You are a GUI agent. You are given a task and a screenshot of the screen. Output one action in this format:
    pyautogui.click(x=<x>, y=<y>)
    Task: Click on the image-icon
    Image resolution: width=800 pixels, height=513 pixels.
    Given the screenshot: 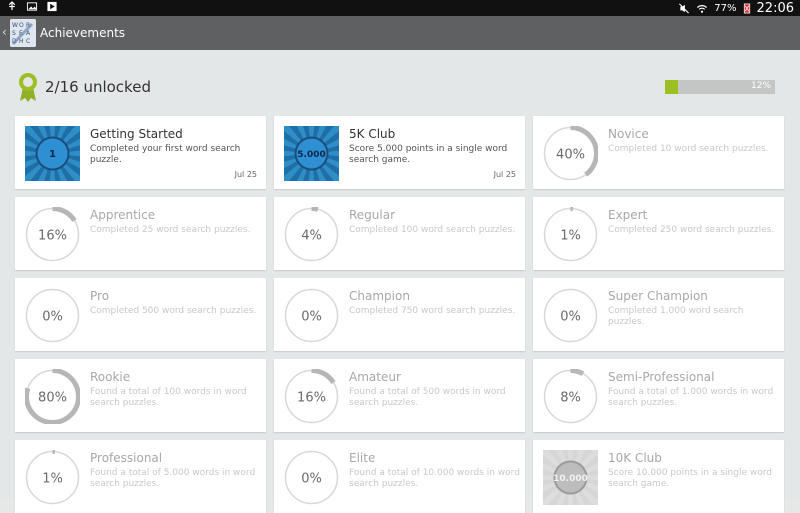 What is the action you would take?
    pyautogui.click(x=32, y=6)
    